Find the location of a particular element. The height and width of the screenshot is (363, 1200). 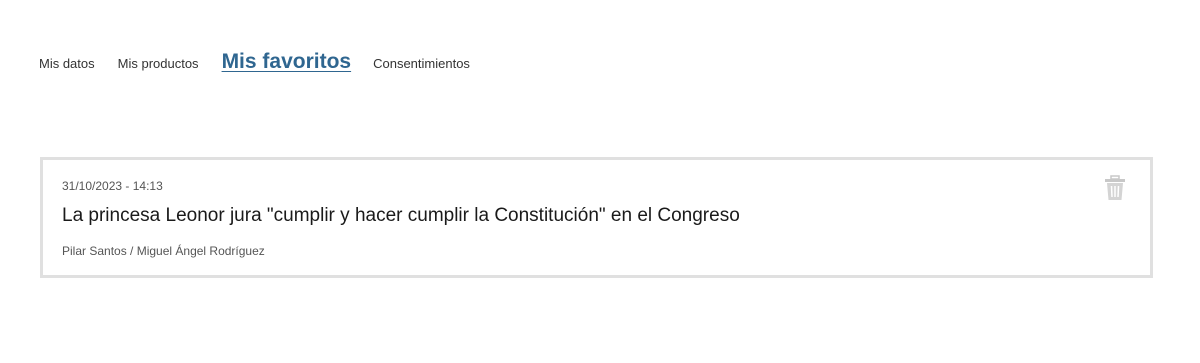

tab-consentimientos: Consentimientos is located at coordinates (421, 64).